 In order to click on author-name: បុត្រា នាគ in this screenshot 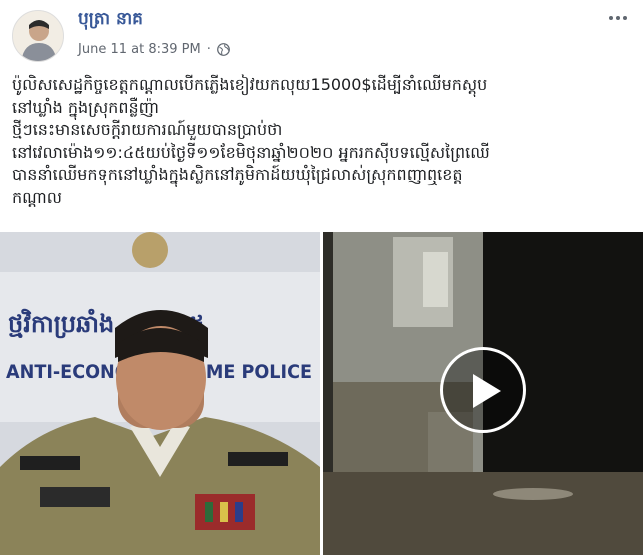, I will do `click(110, 20)`.